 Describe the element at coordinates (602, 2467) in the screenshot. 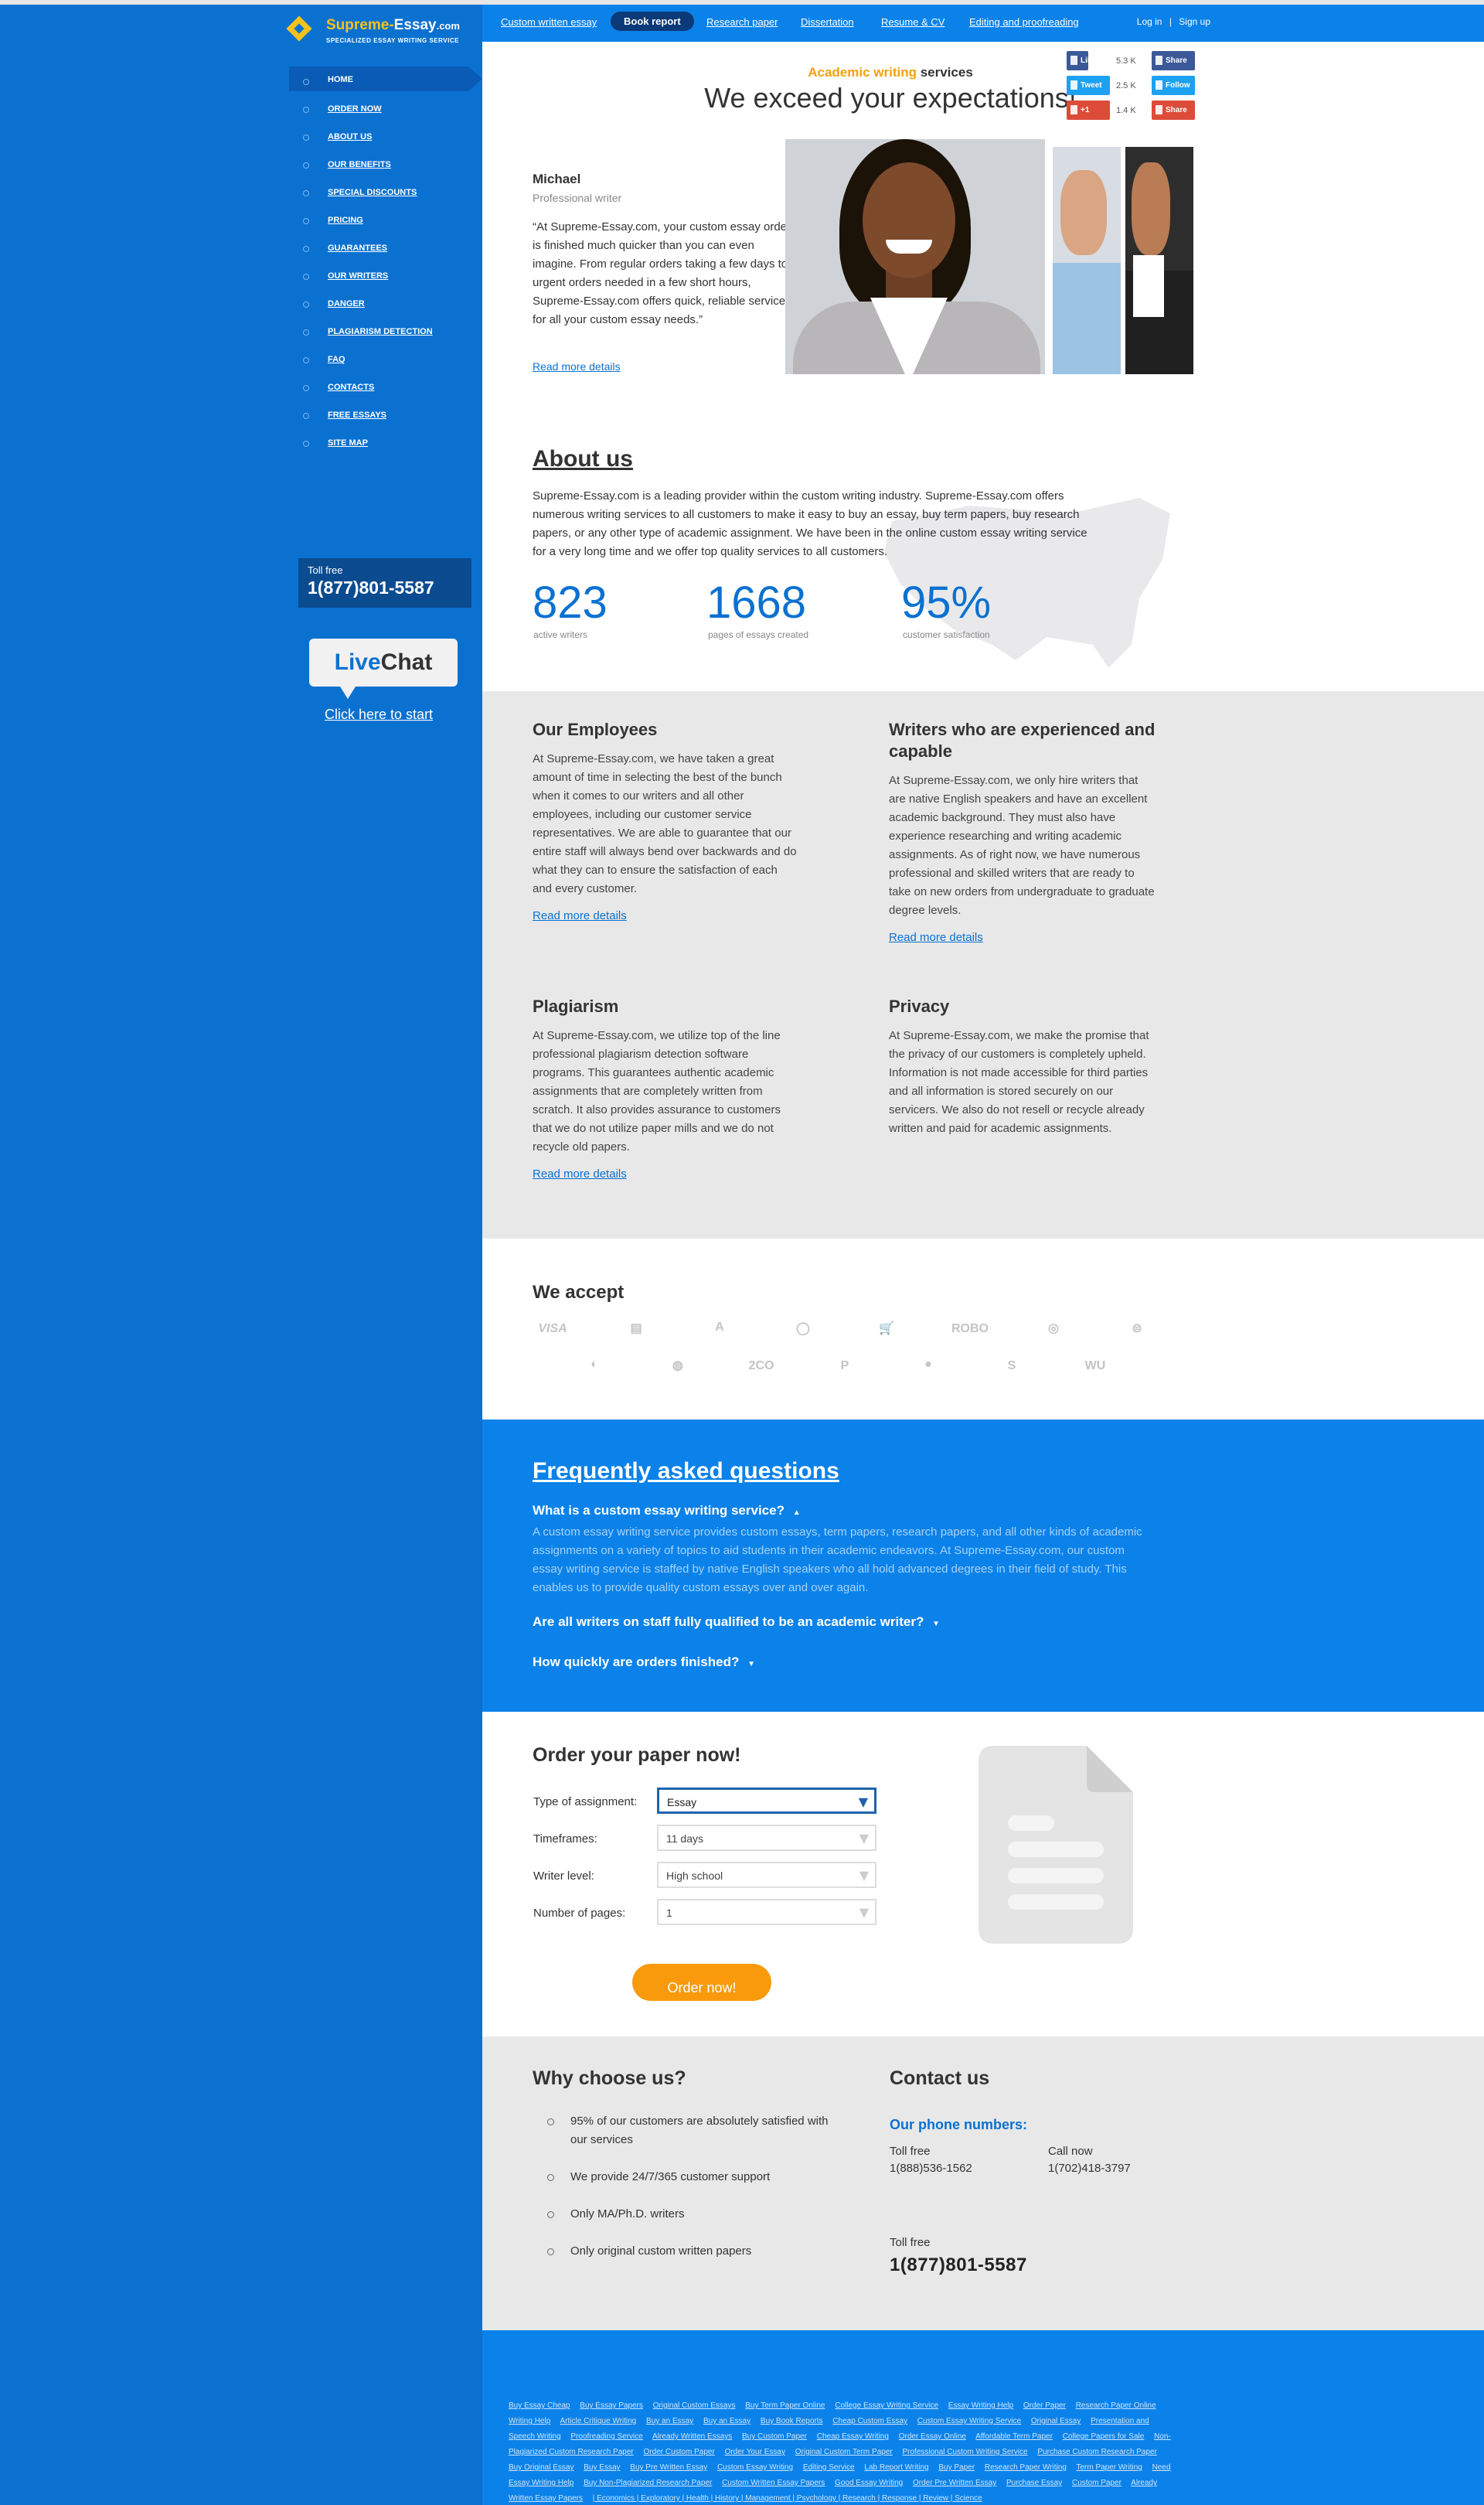

I see `footer-link: Buy Essay` at that location.